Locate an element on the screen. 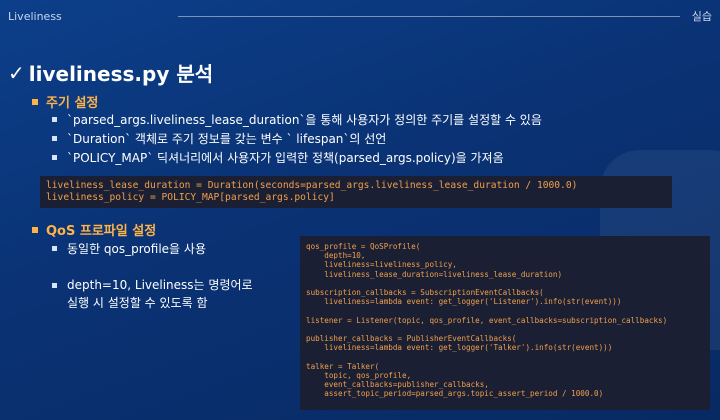  checkmark-icon: ✓ is located at coordinates (16, 72).